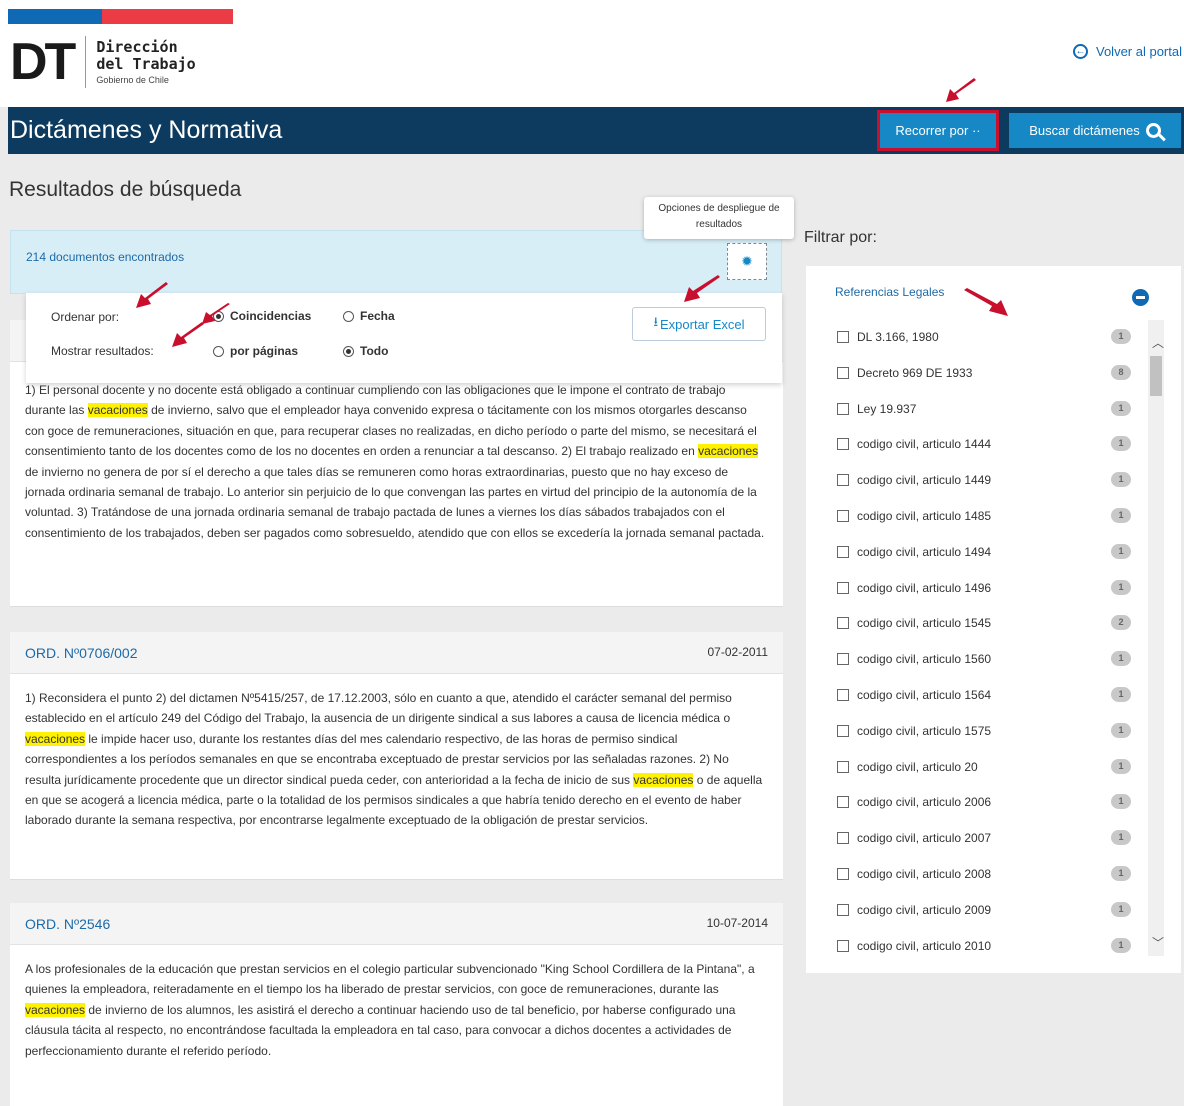 This screenshot has height=1106, width=1184. I want to click on filter-item: codigo civil, articulo 1575, so click(914, 731).